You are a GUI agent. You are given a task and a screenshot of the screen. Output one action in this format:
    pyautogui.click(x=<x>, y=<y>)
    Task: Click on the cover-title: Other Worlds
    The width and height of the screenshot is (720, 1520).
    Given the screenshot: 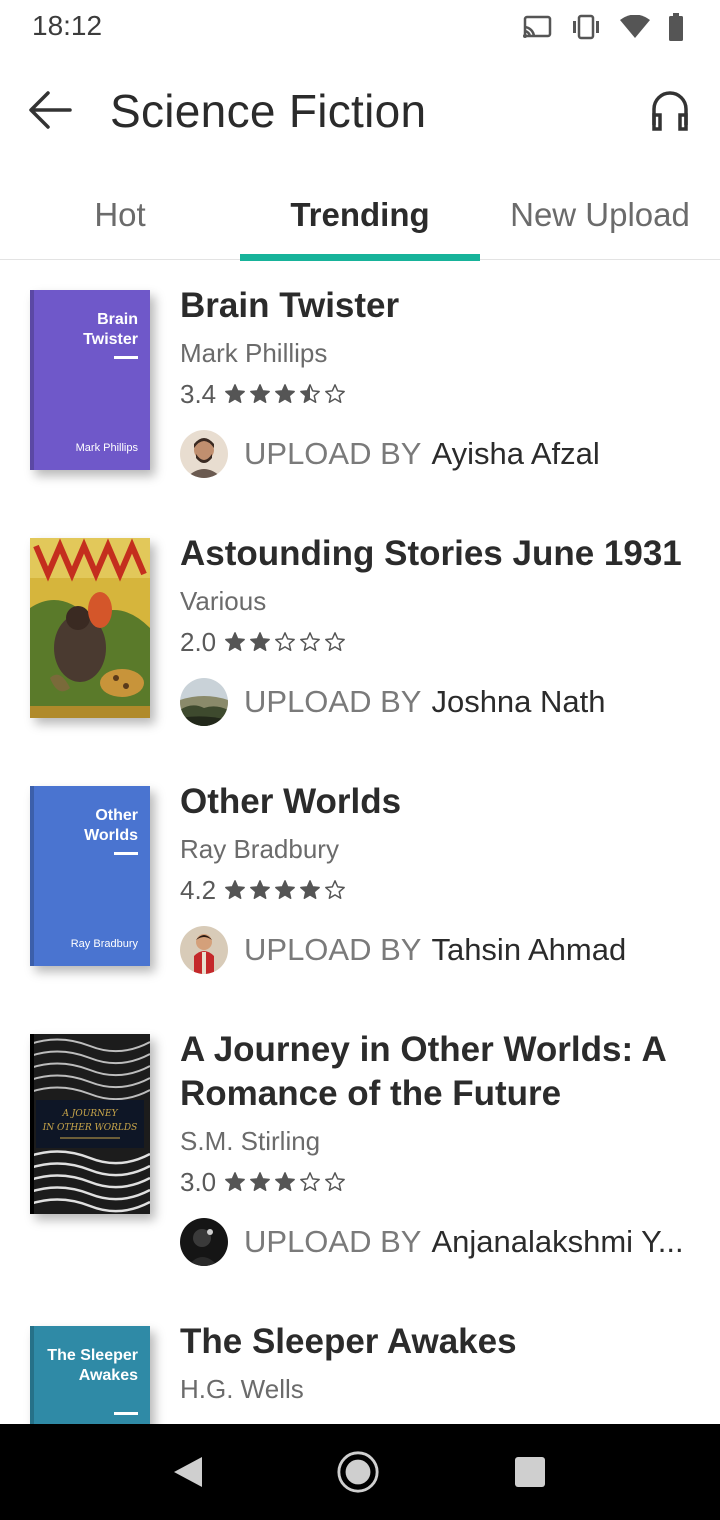 What is the action you would take?
    pyautogui.click(x=111, y=825)
    